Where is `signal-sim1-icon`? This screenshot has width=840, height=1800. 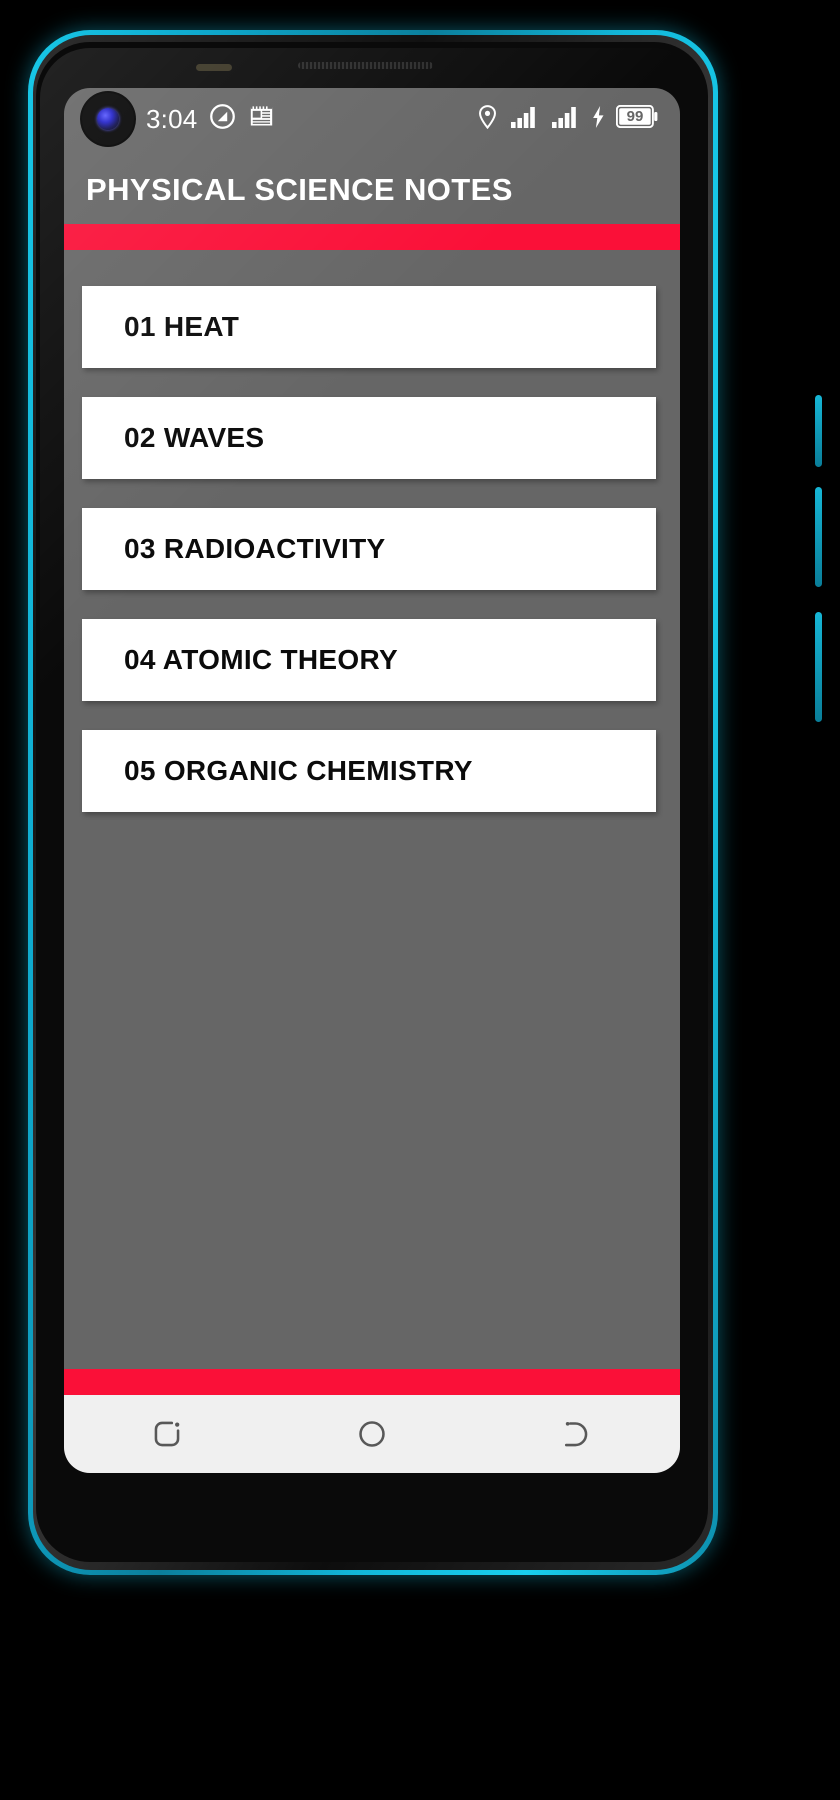 signal-sim1-icon is located at coordinates (525, 119).